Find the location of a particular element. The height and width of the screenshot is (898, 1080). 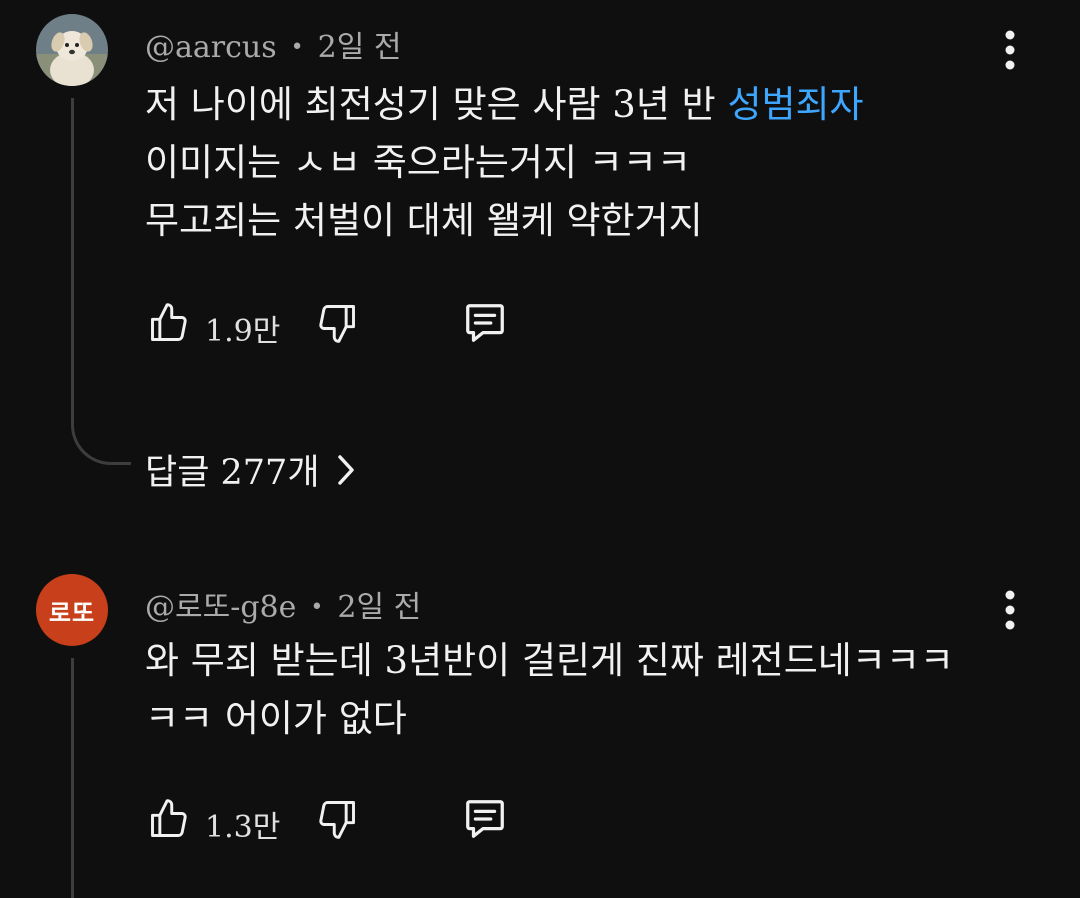

chevron-right-icon is located at coordinates (346, 470).